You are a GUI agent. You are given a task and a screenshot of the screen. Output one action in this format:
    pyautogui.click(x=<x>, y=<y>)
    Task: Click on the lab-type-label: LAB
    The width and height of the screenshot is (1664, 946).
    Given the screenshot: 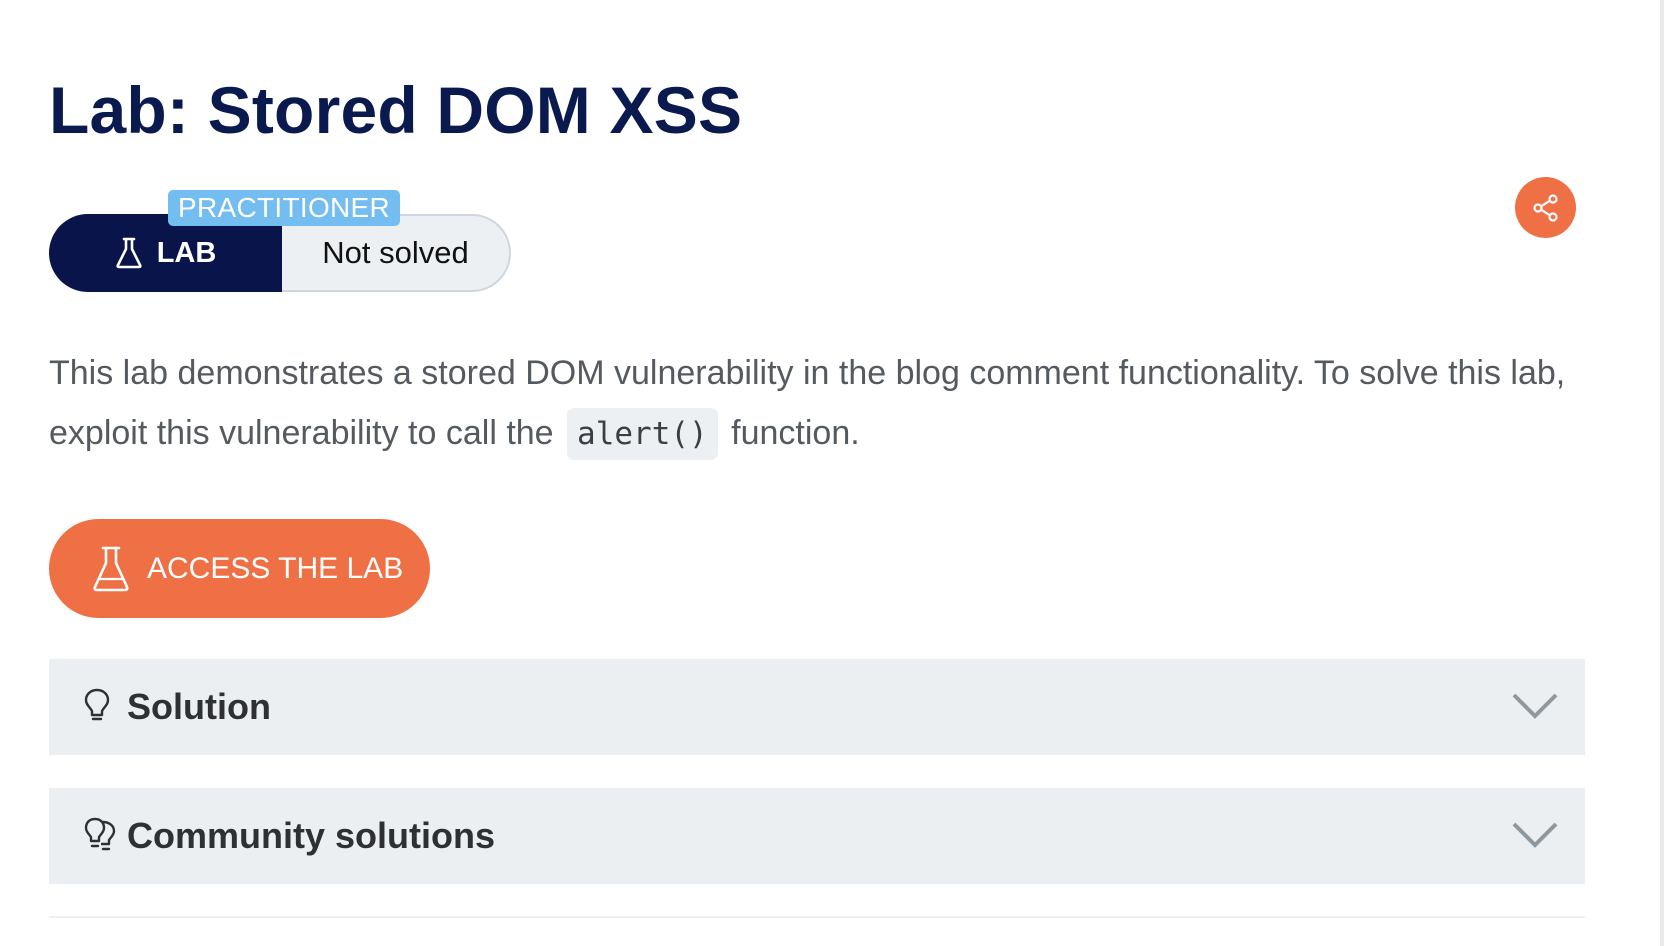 What is the action you would take?
    pyautogui.click(x=186, y=252)
    